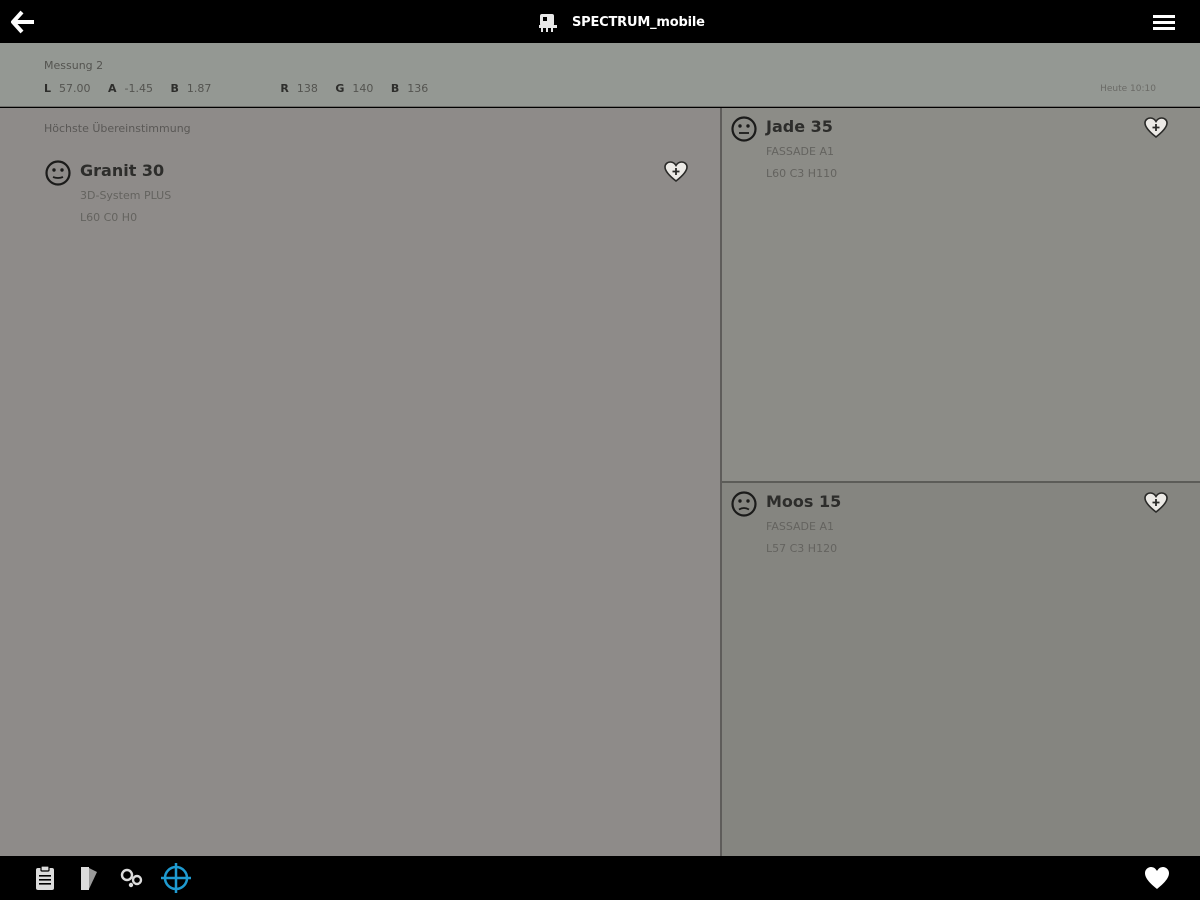 The height and width of the screenshot is (900, 1200). What do you see at coordinates (638, 22) in the screenshot?
I see `app-title: SPECTRUM_mobile` at bounding box center [638, 22].